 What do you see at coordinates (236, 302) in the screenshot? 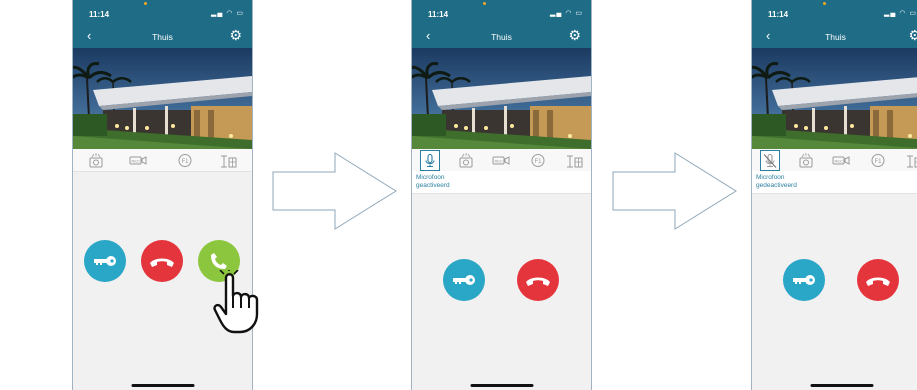
I see `pointing-hand-icon` at bounding box center [236, 302].